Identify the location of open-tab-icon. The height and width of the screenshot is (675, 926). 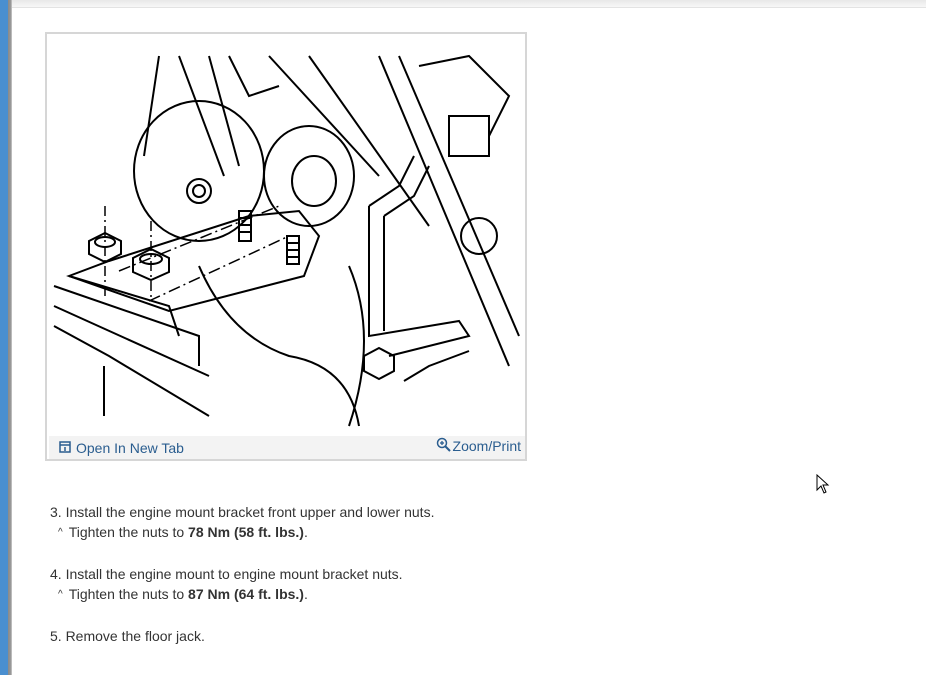
(65, 448).